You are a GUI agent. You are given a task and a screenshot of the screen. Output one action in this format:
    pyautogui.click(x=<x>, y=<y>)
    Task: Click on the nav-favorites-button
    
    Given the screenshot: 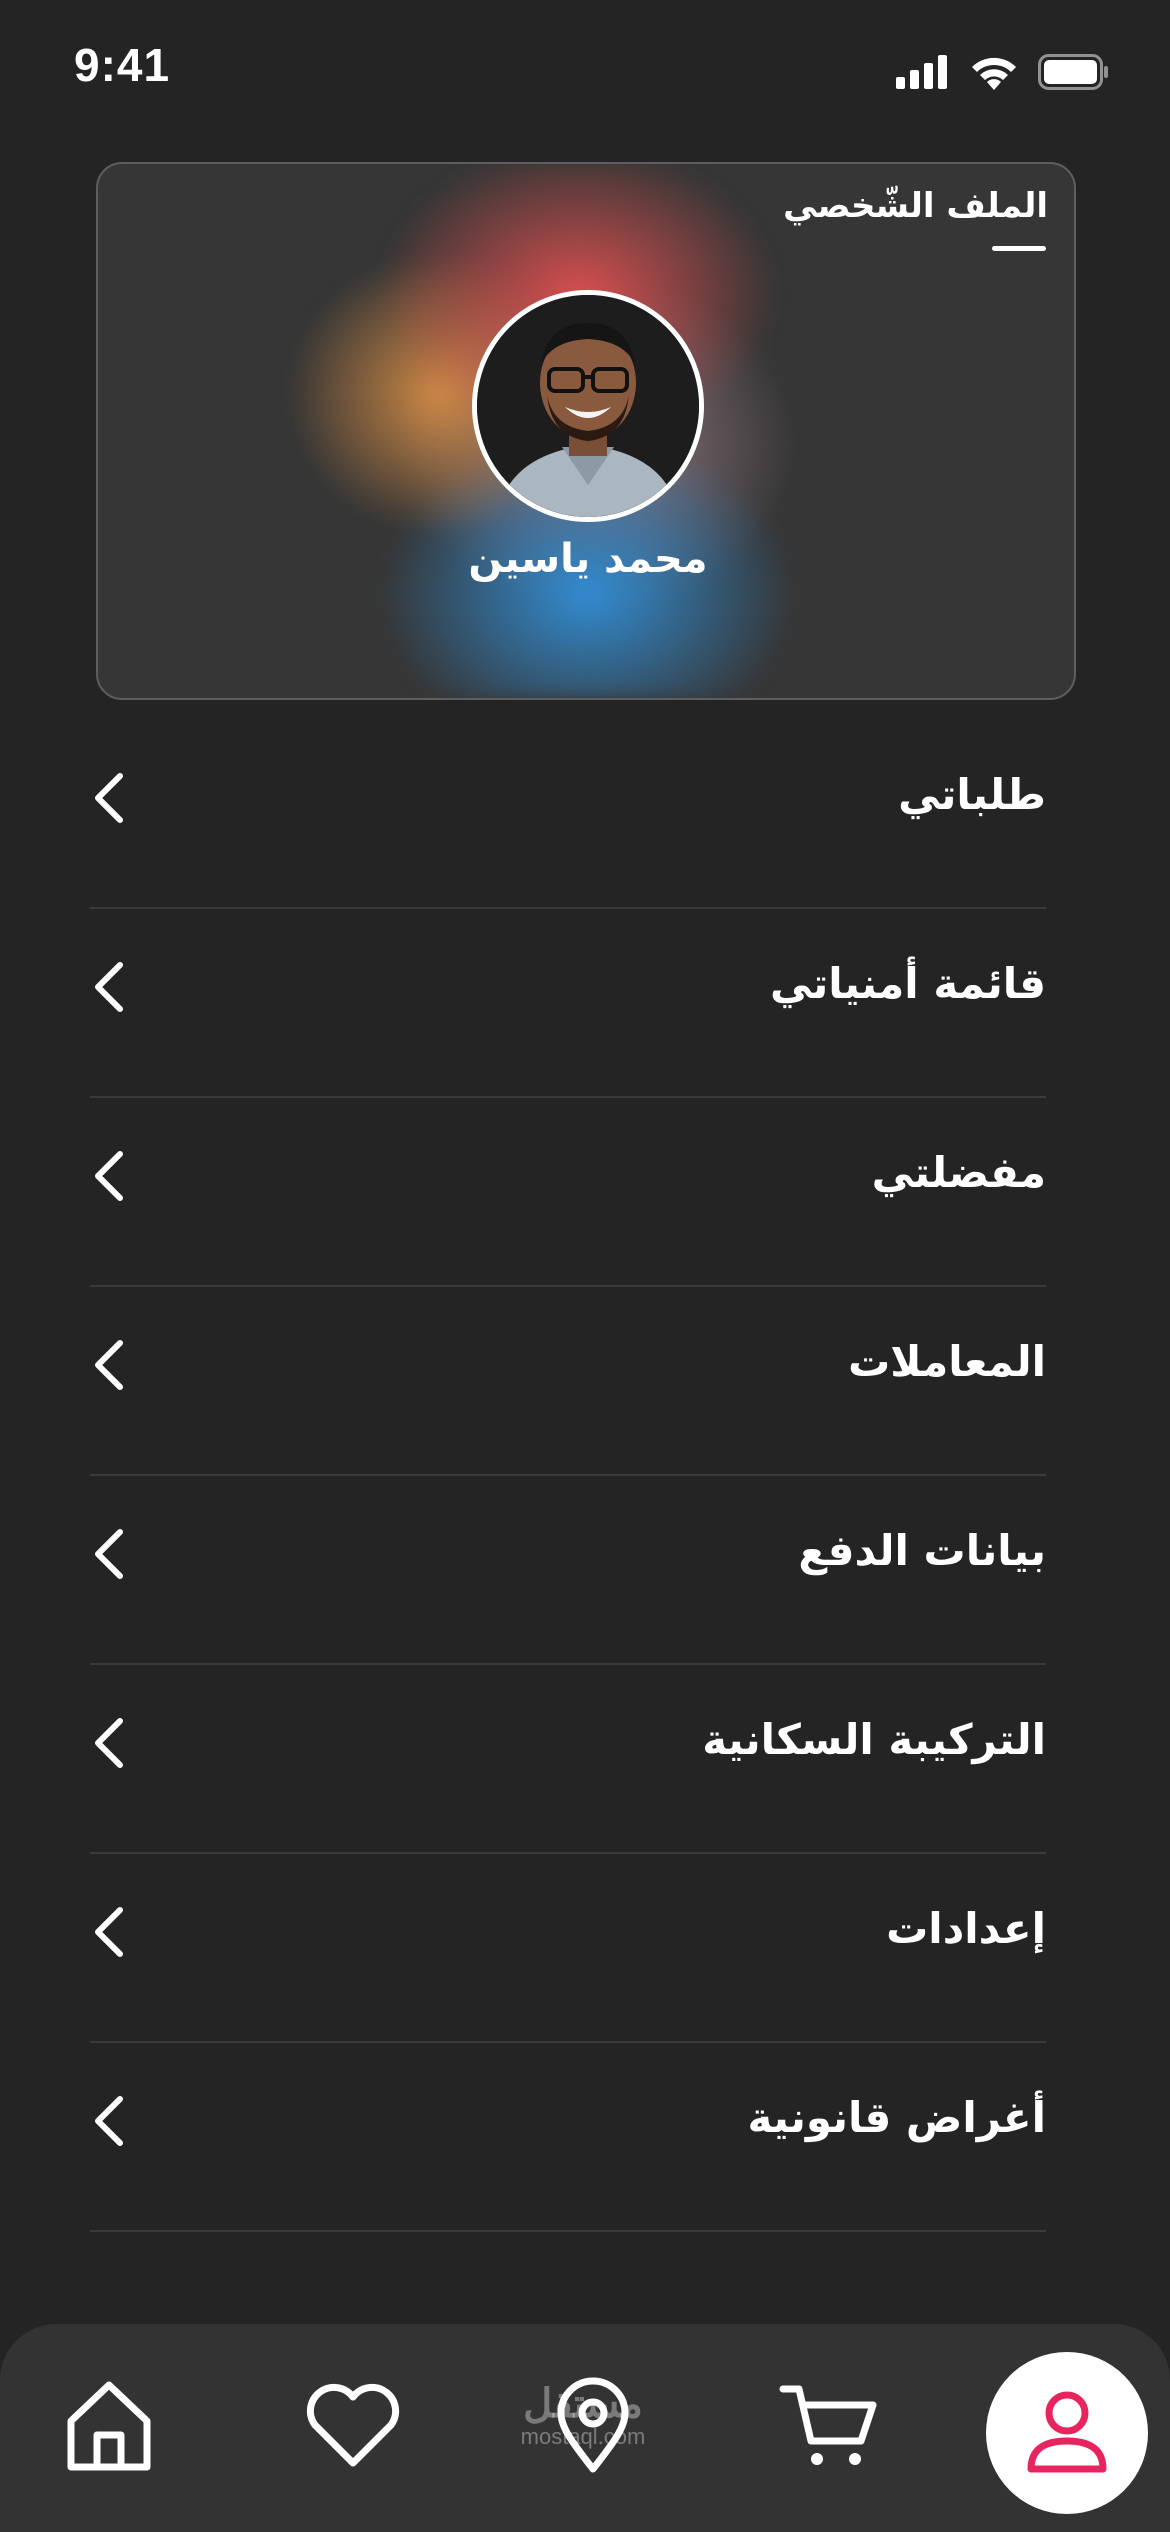 What is the action you would take?
    pyautogui.click(x=353, y=2425)
    